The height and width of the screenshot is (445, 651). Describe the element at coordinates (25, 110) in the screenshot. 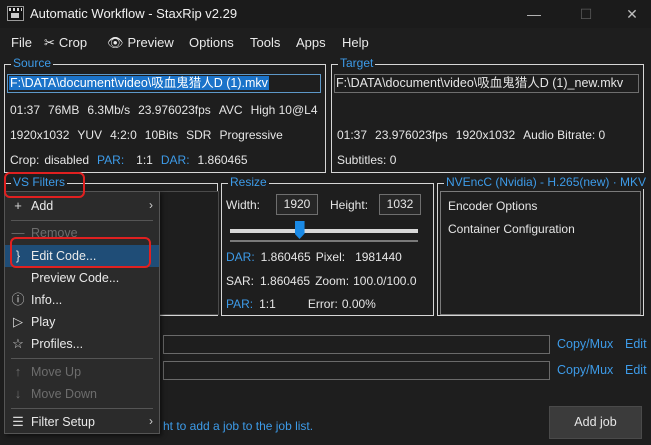

I see `source-duration: 01:37` at that location.